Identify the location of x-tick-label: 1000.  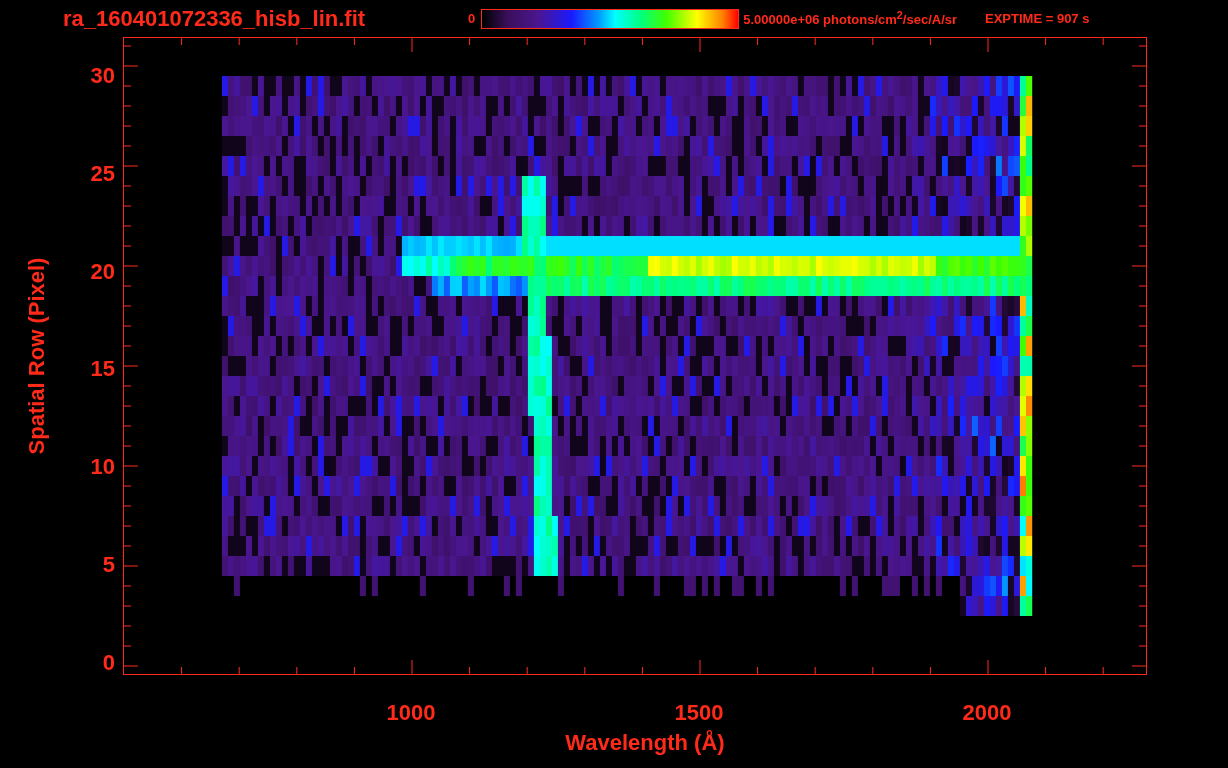
(411, 713).